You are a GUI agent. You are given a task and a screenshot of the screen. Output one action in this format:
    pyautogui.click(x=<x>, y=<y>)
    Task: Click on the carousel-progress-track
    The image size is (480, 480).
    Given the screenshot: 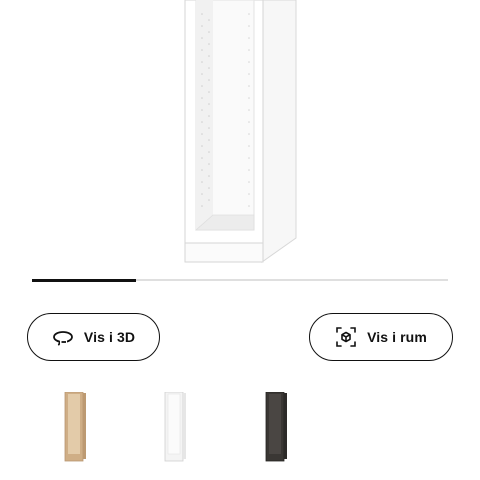 What is the action you would take?
    pyautogui.click(x=240, y=280)
    